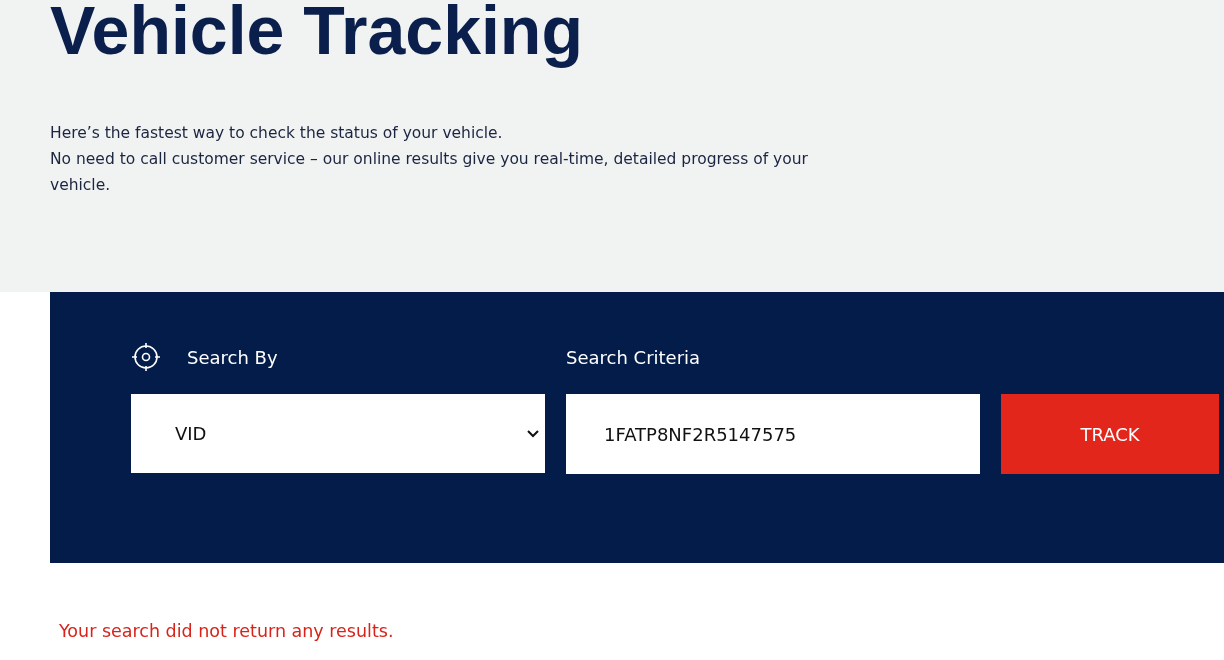 The image size is (1224, 660). Describe the element at coordinates (232, 357) in the screenshot. I see `search-by-label: Search By` at that location.